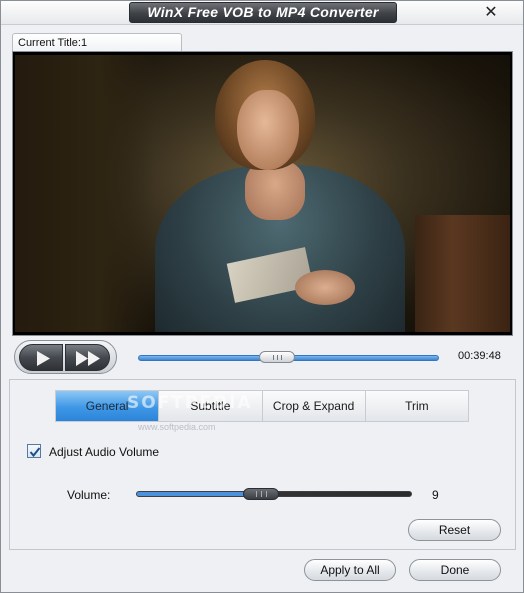 This screenshot has height=593, width=524. I want to click on playback-time: 00:39:48, so click(479, 356).